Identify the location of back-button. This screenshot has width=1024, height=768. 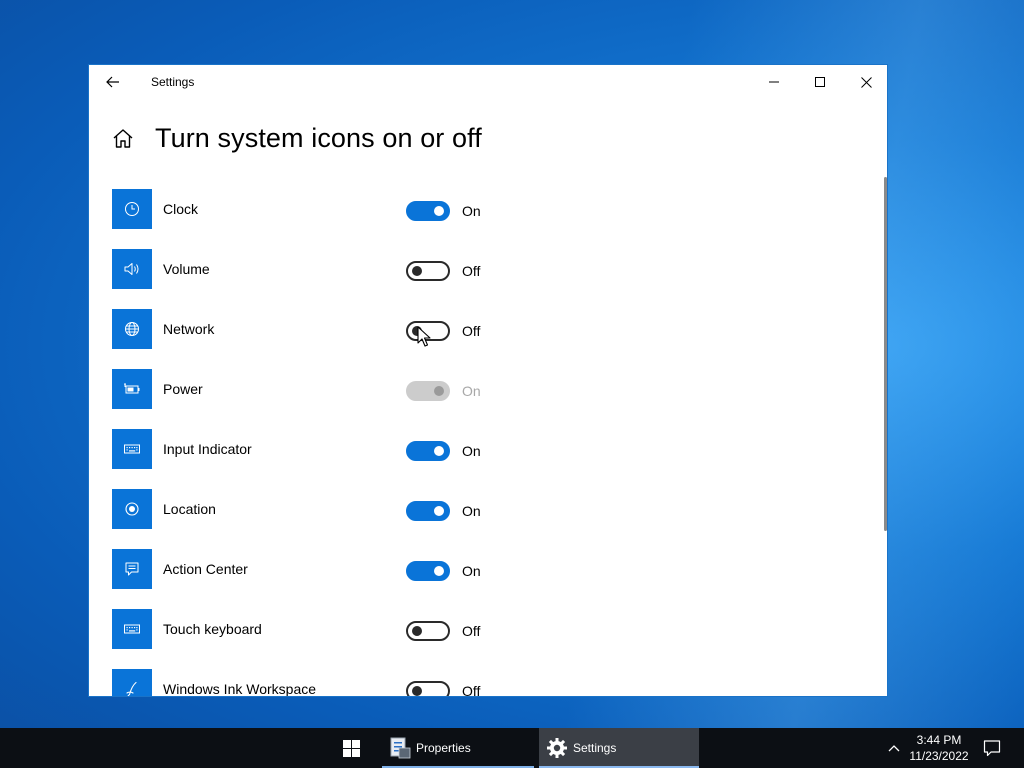
(113, 82).